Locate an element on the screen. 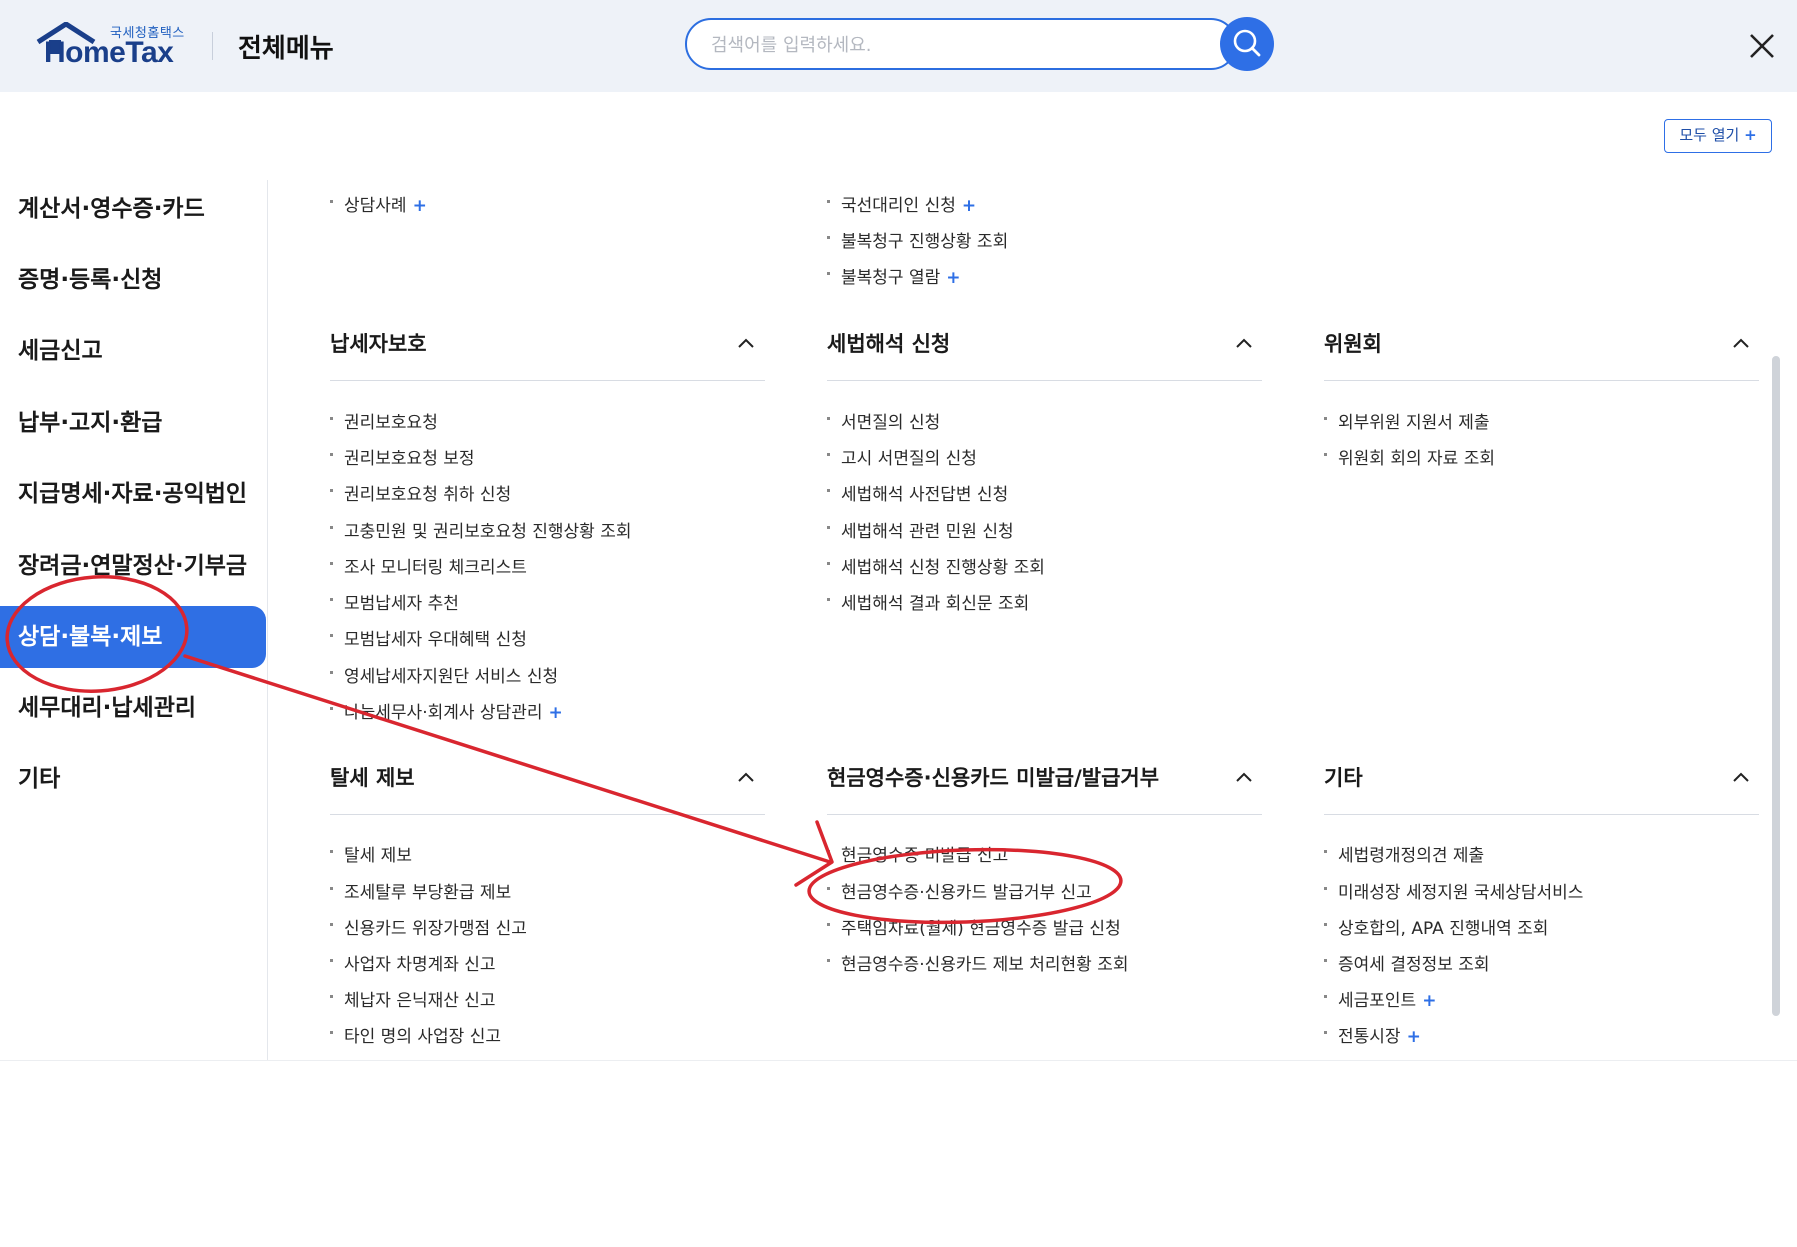 Image resolution: width=1797 pixels, height=1247 pixels. logo-wordmark: HomeTax is located at coordinates (109, 52).